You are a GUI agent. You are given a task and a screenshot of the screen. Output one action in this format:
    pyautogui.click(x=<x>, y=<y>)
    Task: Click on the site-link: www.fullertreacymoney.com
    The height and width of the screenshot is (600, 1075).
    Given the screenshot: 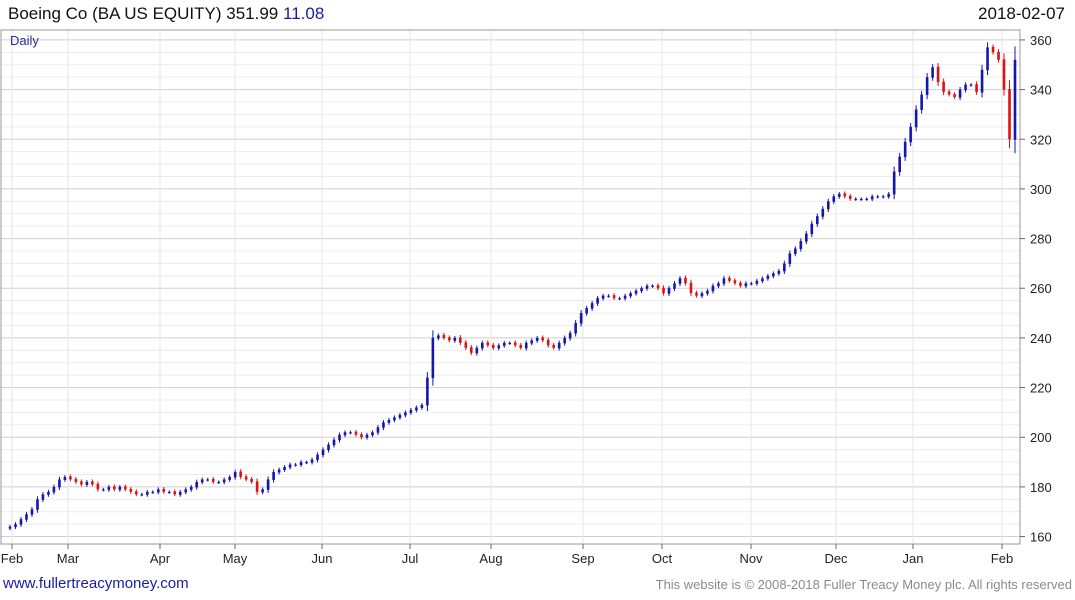 What is the action you would take?
    pyautogui.click(x=96, y=583)
    